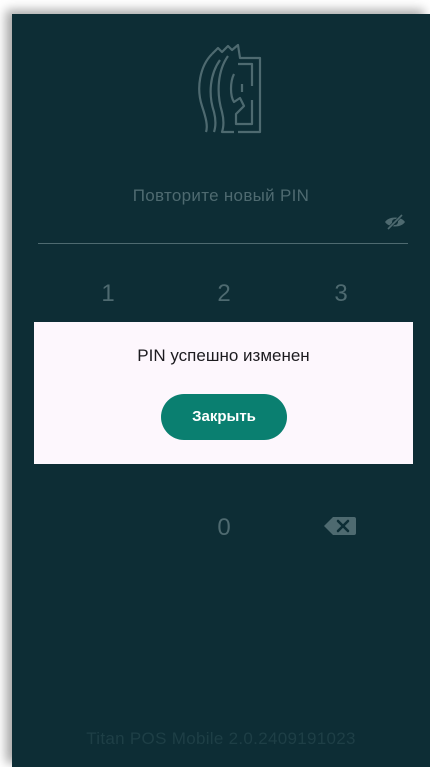 The height and width of the screenshot is (767, 430). Describe the element at coordinates (395, 222) in the screenshot. I see `eye-off-icon` at that location.